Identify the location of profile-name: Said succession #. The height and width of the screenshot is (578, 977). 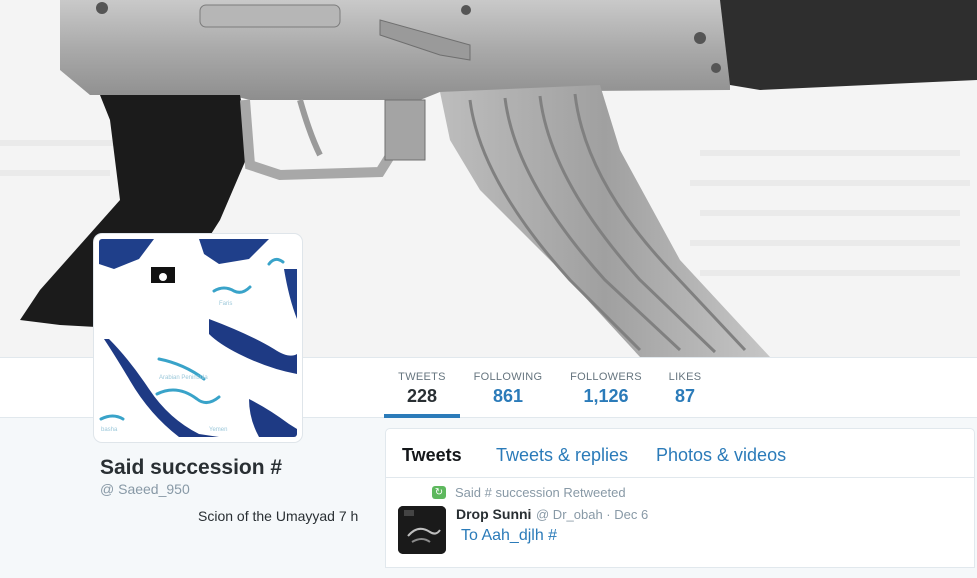
(191, 468).